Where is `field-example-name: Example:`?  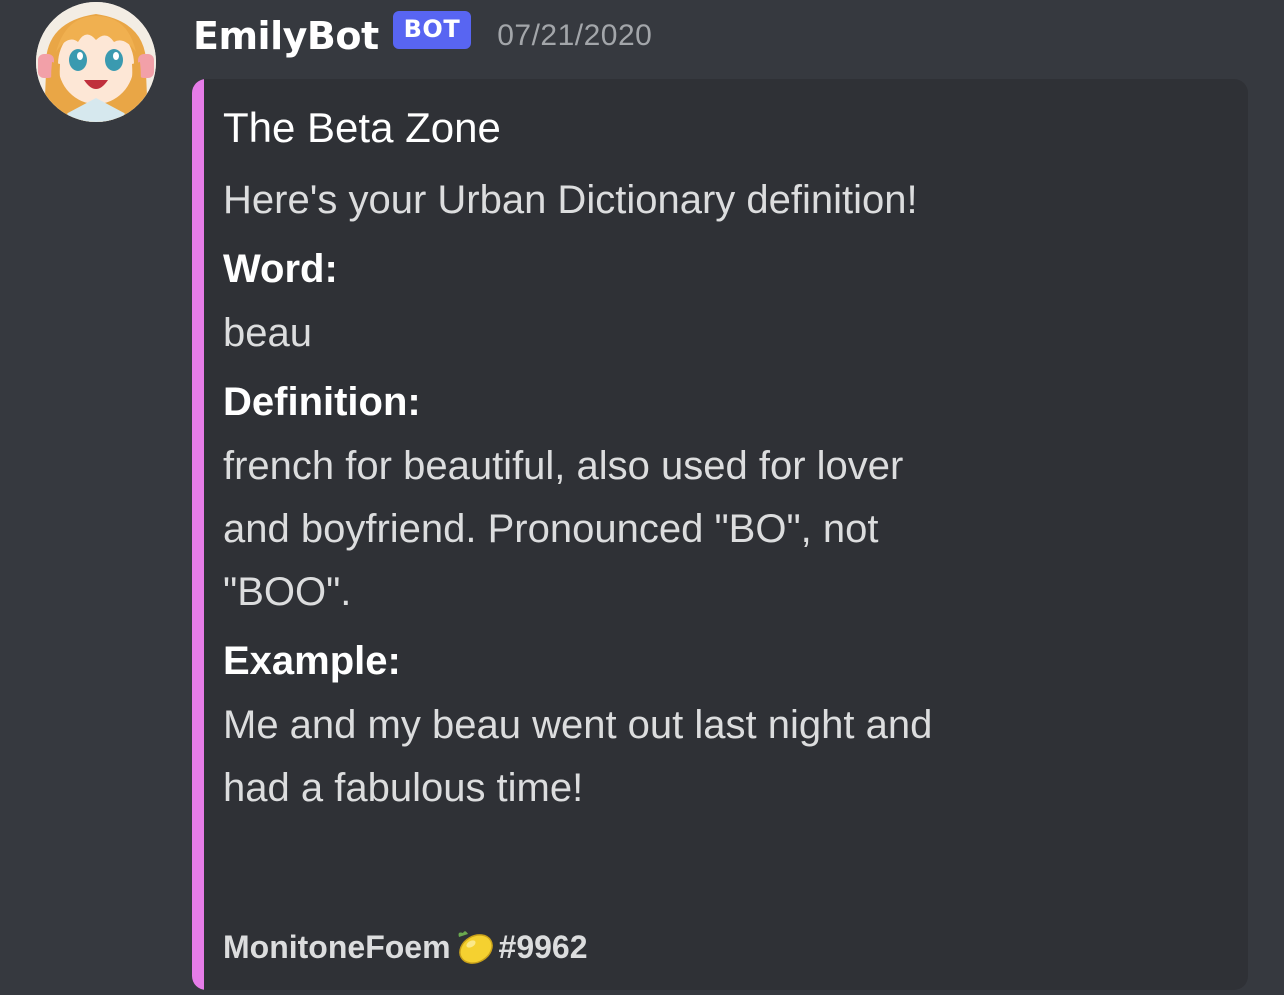
field-example-name: Example: is located at coordinates (312, 661).